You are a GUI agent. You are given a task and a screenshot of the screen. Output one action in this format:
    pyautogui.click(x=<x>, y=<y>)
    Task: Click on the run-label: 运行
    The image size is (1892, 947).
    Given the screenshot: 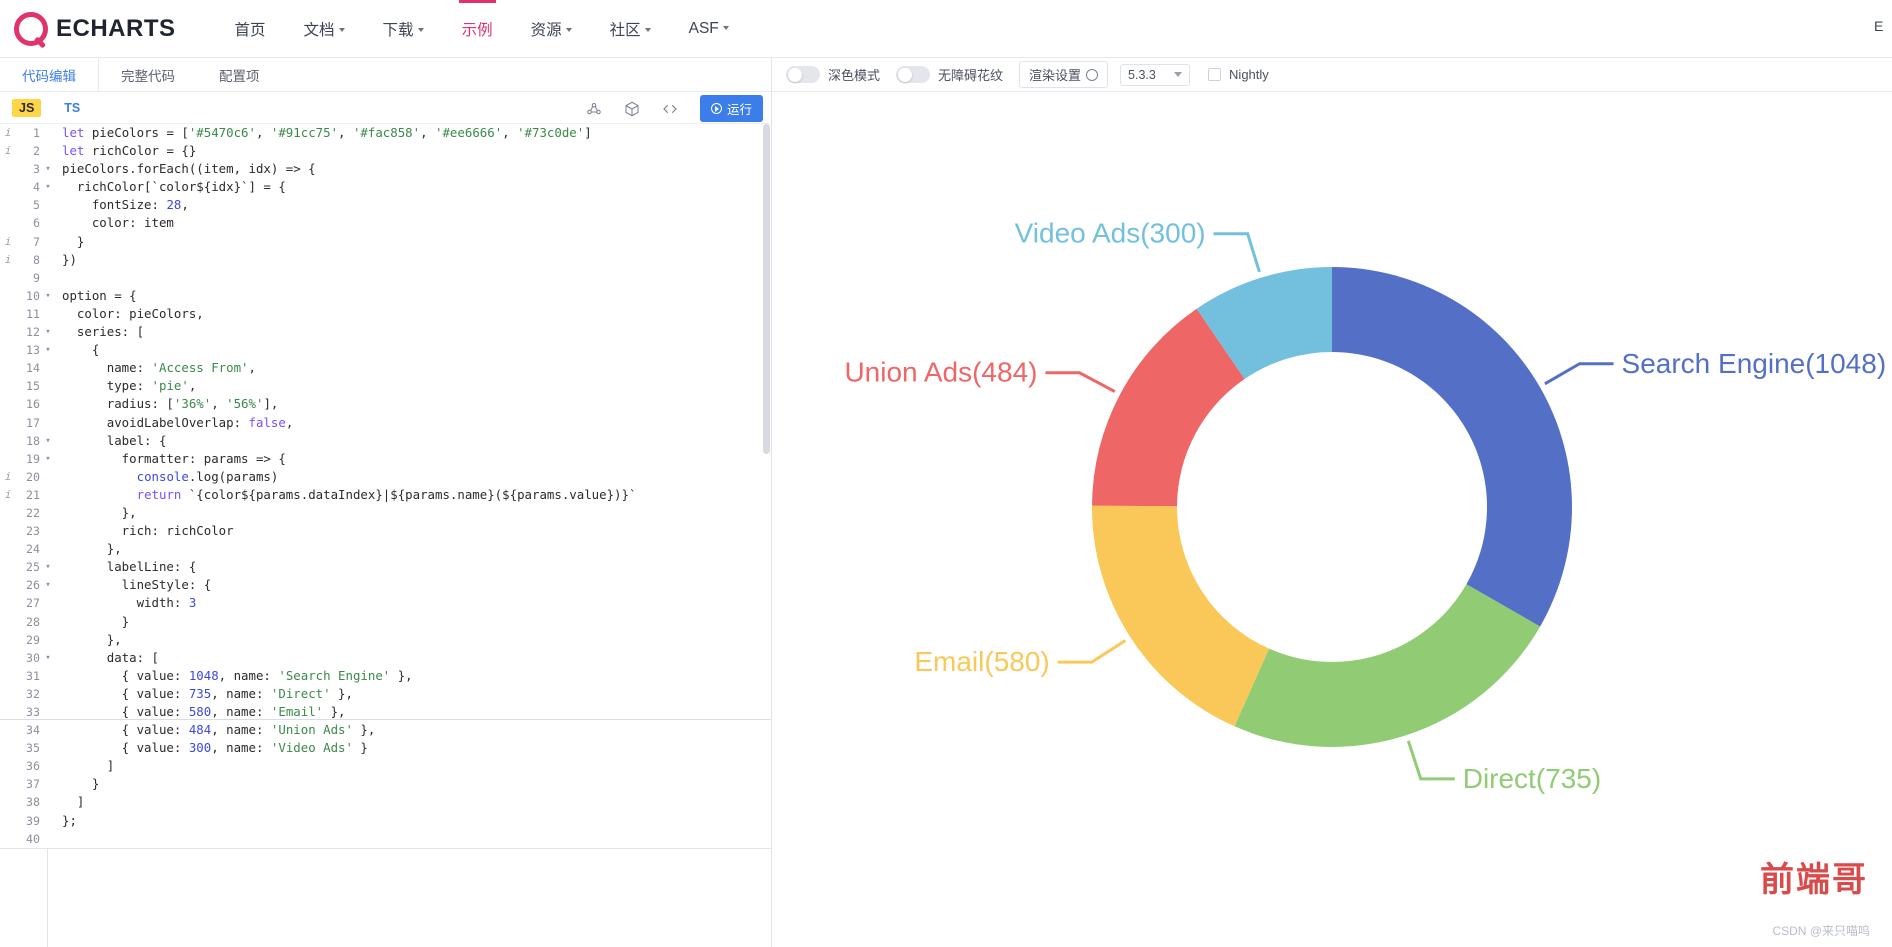 What is the action you would take?
    pyautogui.click(x=739, y=110)
    